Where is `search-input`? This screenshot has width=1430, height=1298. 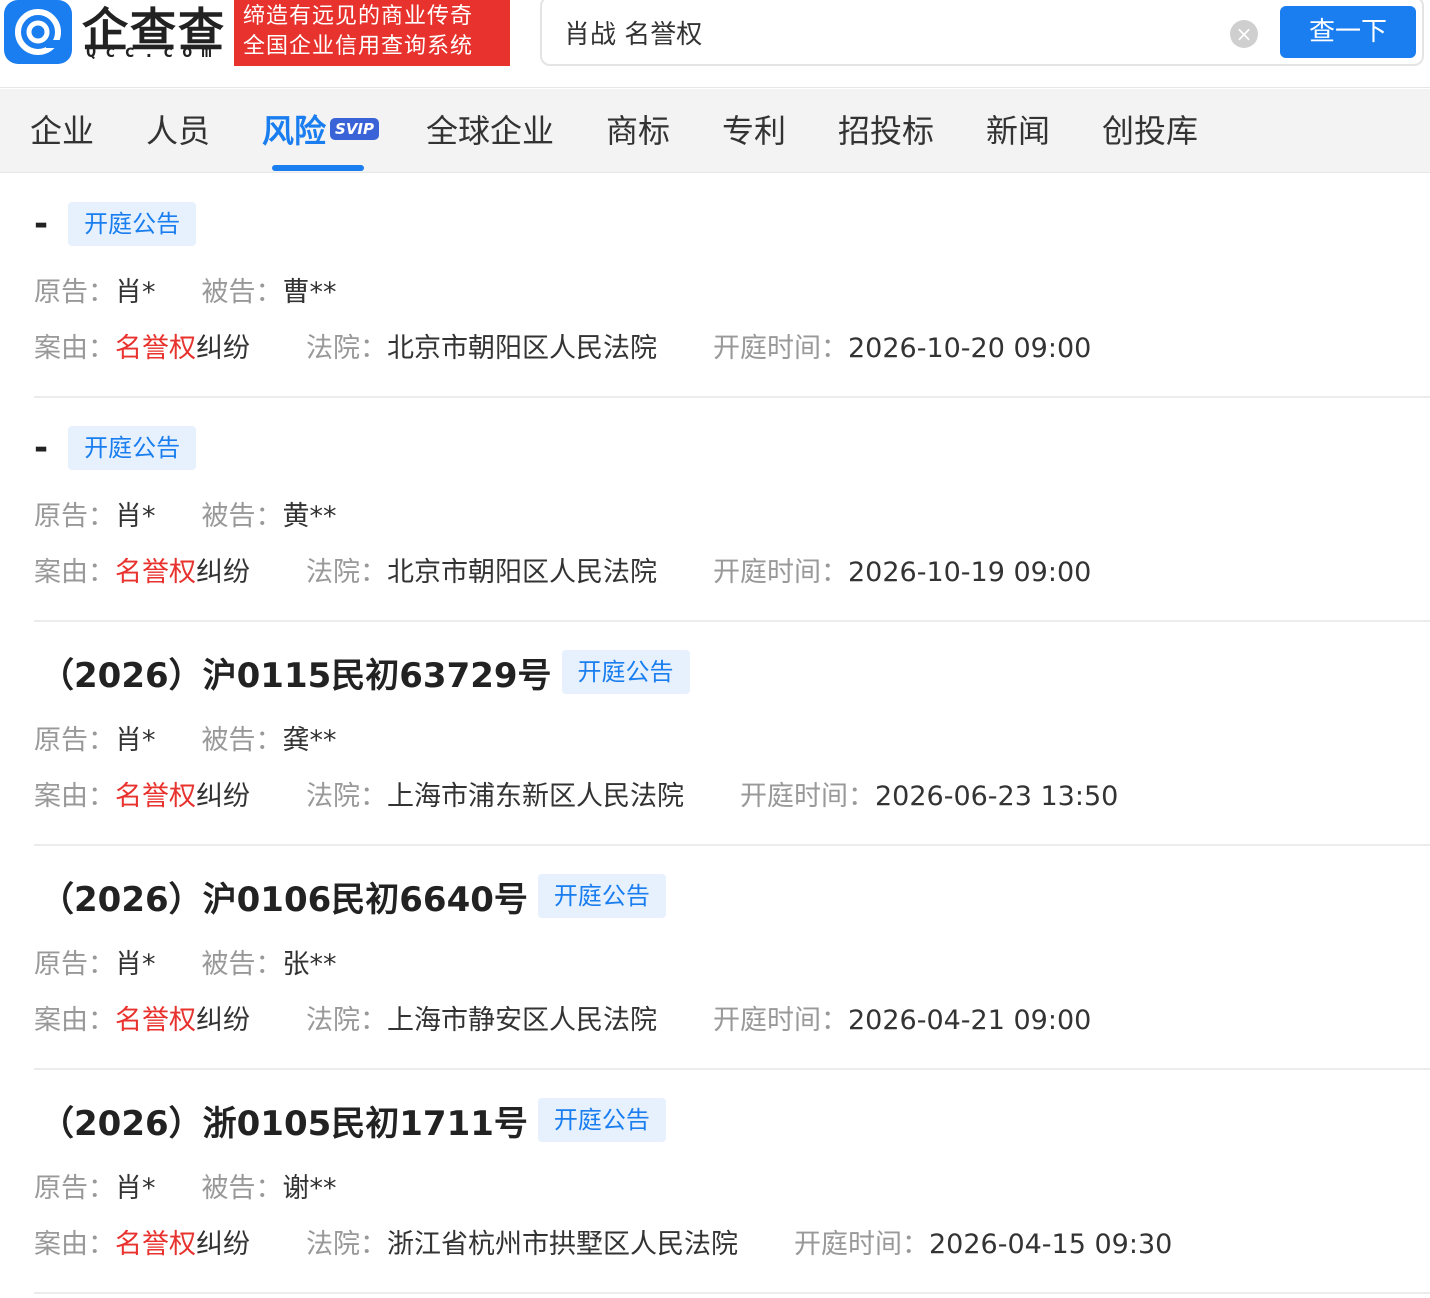 search-input is located at coordinates (884, 32).